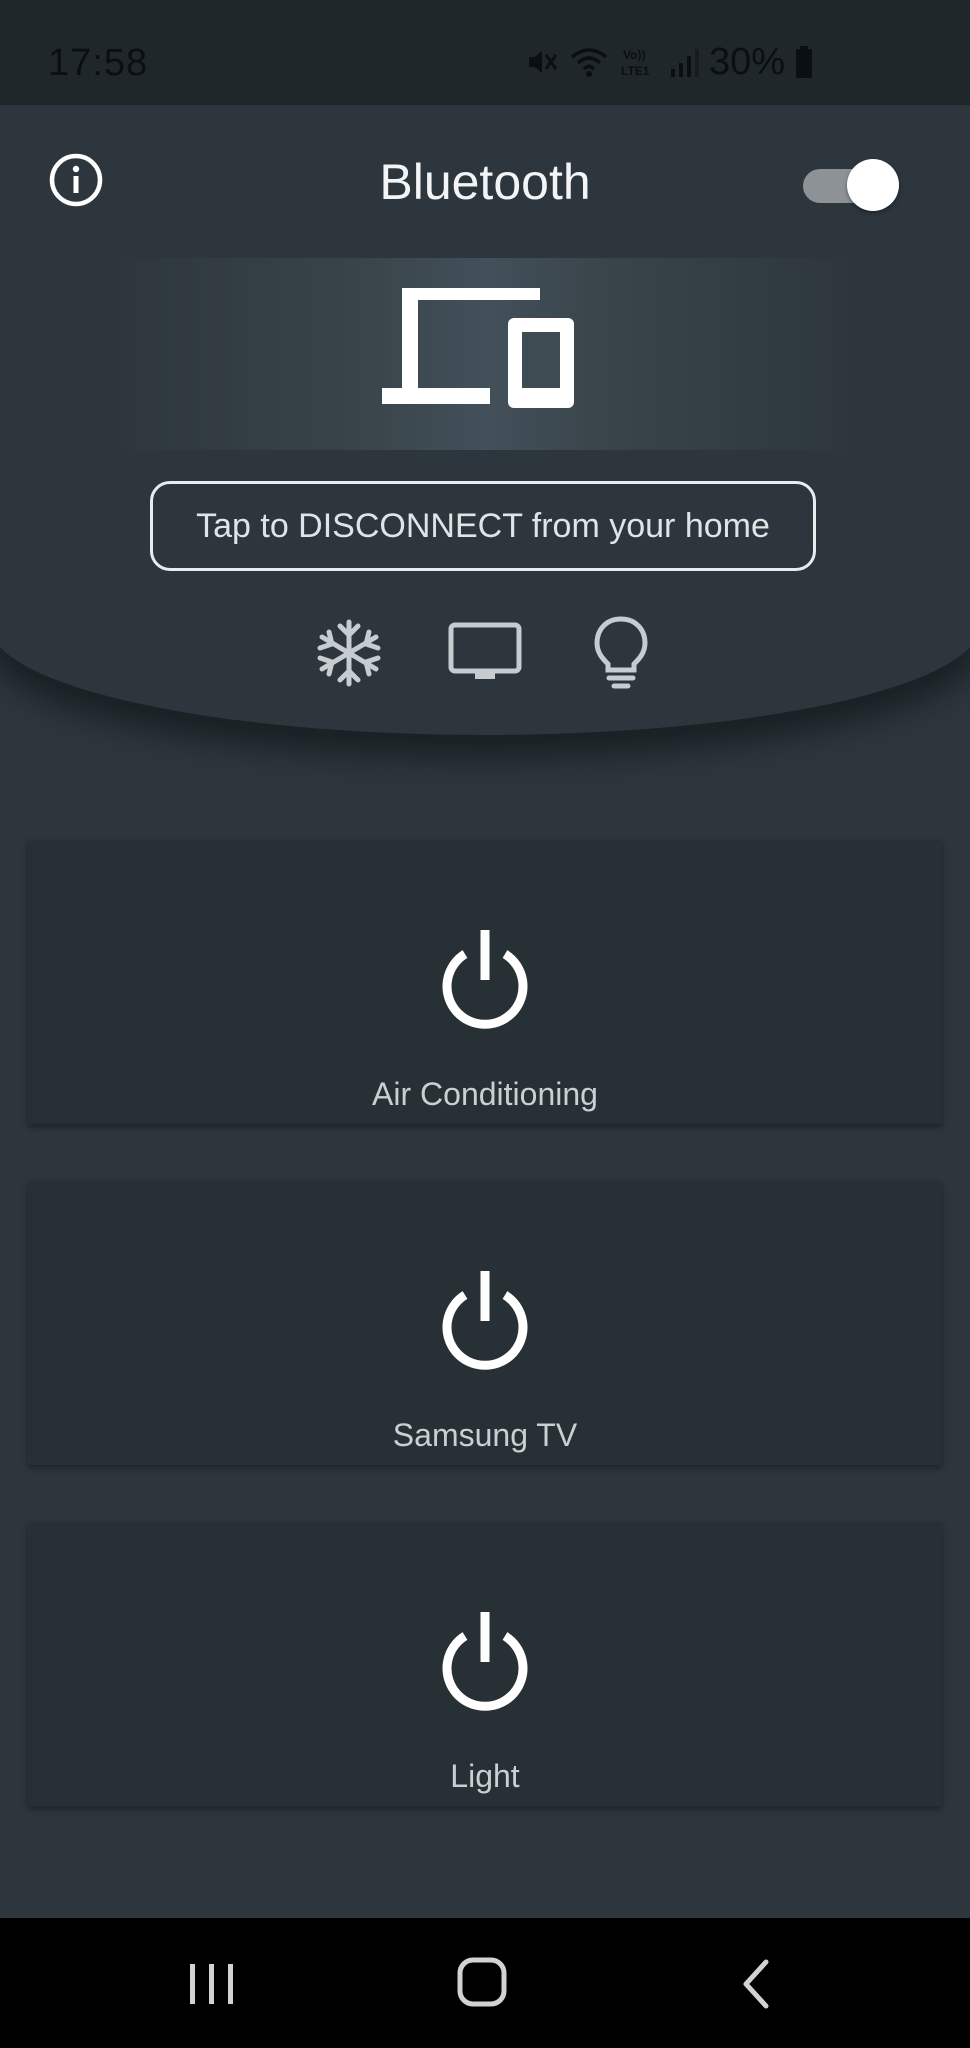 Image resolution: width=970 pixels, height=2048 pixels. I want to click on bluetooth-toggle, so click(851, 185).